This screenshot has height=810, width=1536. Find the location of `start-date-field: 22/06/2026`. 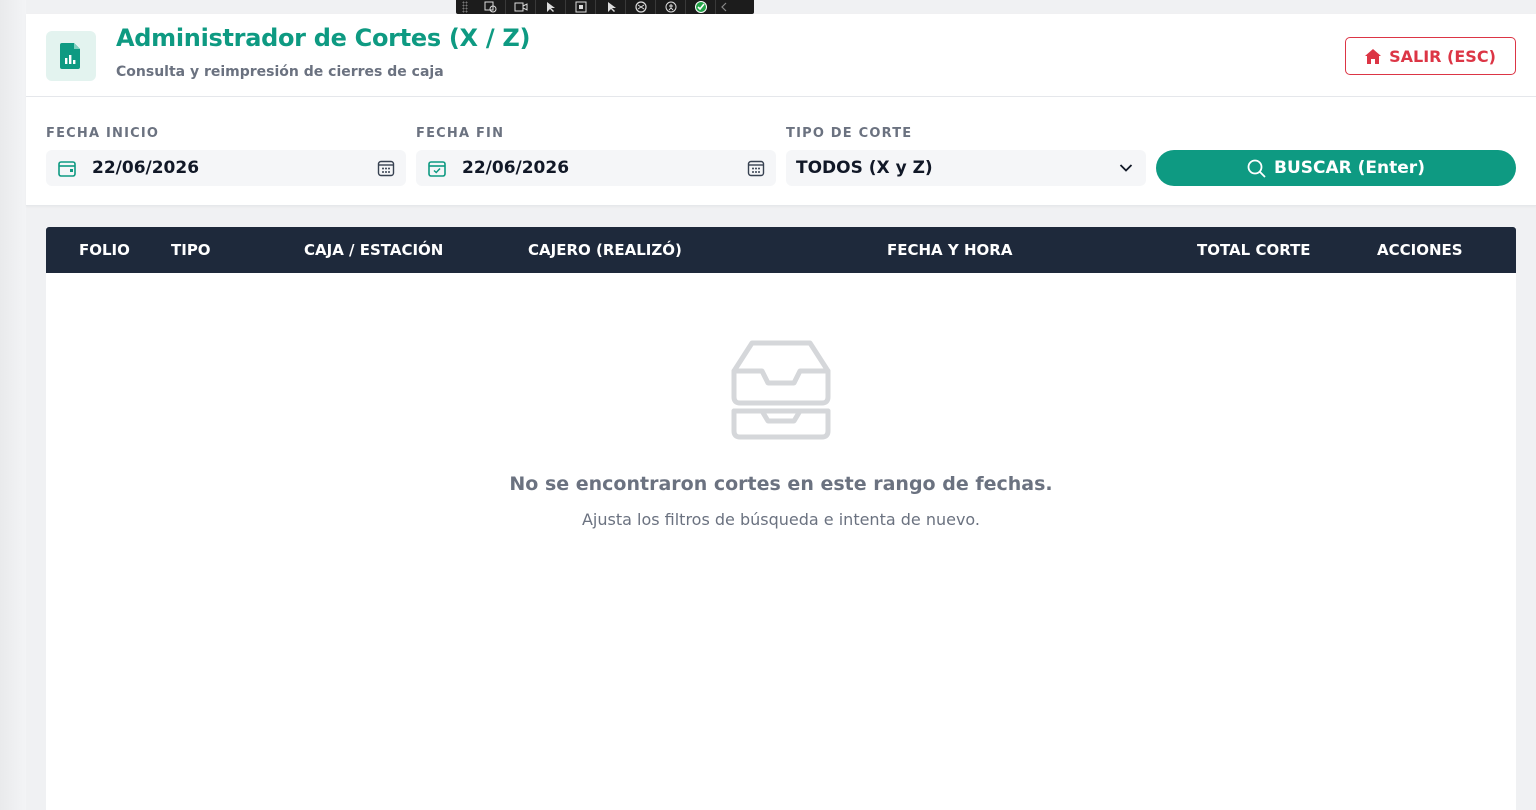

start-date-field: 22/06/2026 is located at coordinates (226, 168).